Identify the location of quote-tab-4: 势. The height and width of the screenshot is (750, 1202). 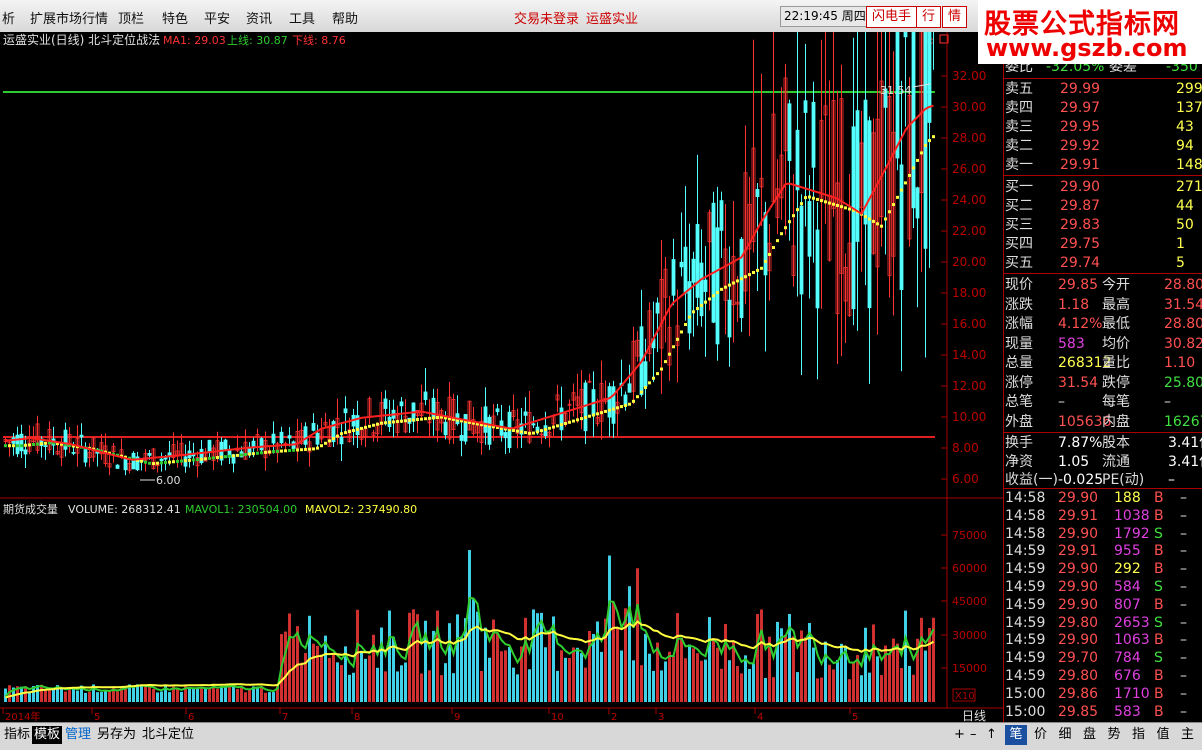
(1114, 735).